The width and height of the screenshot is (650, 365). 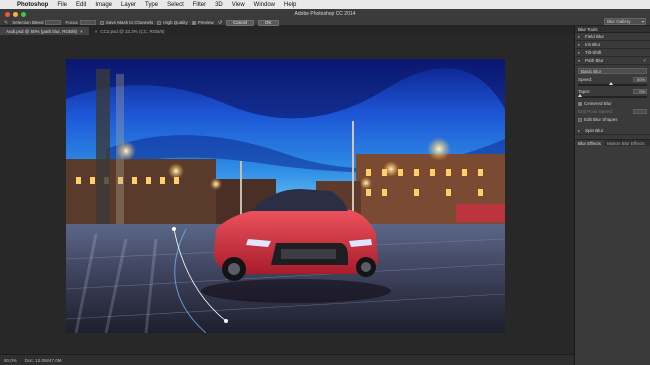 I want to click on reset-icon: ↺, so click(x=220, y=23).